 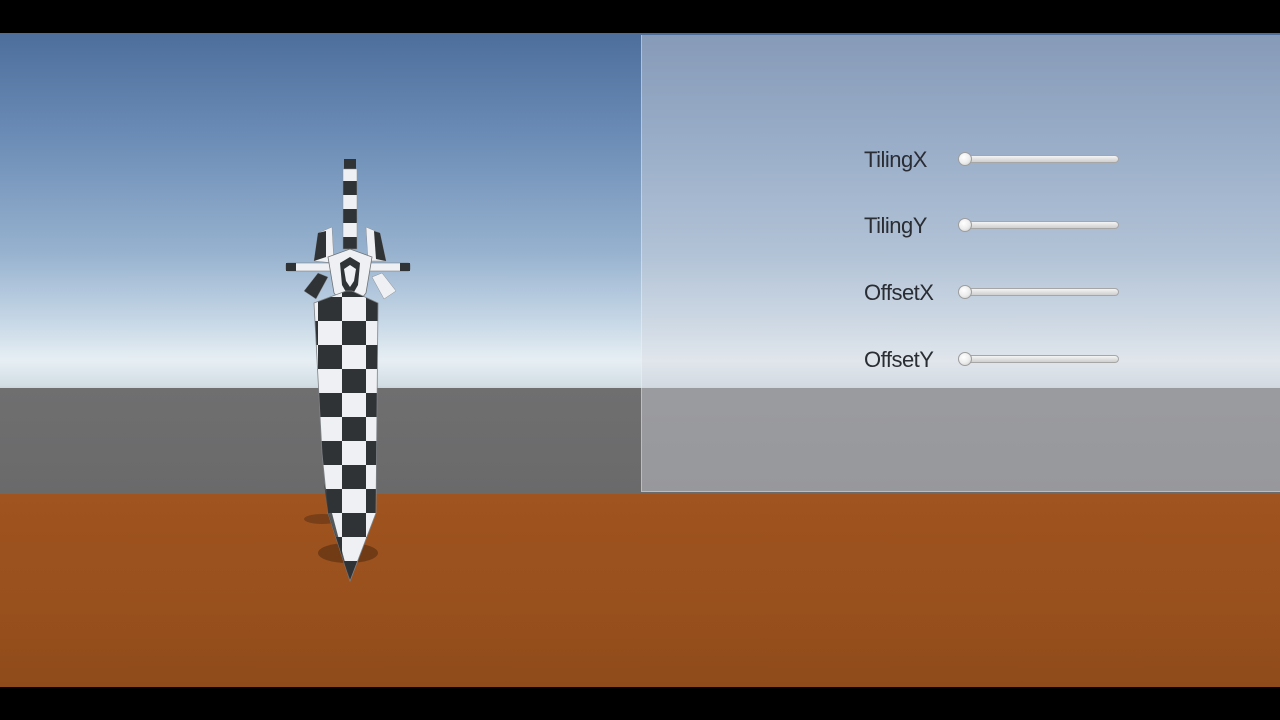 I want to click on slider-row-offsetx: OffsetX, so click(x=994, y=292).